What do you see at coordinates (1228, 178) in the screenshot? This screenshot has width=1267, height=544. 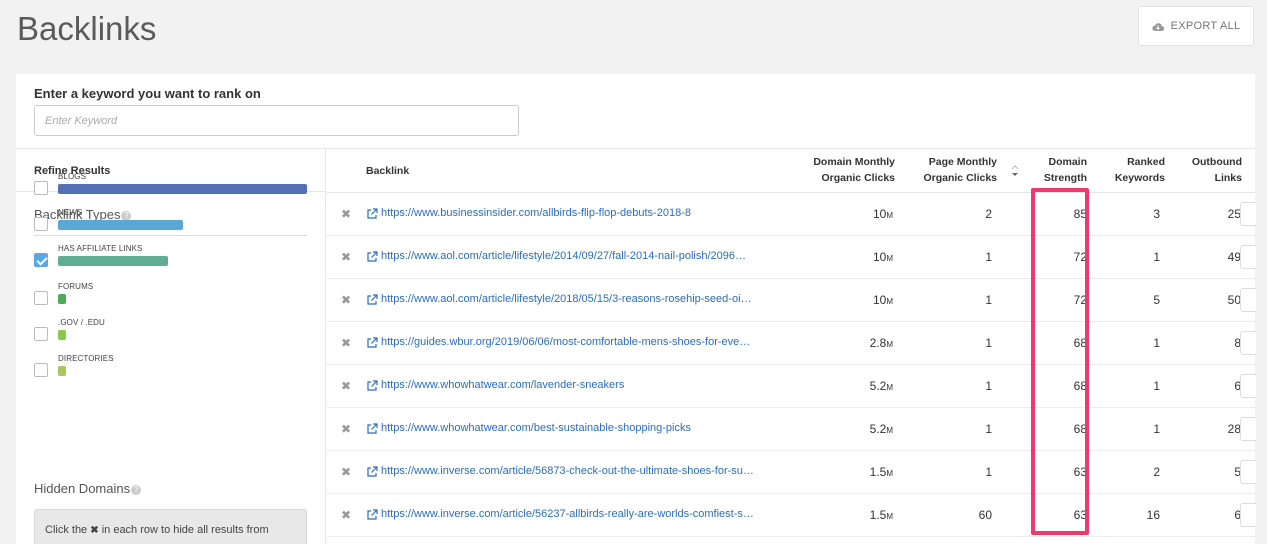 I see `column-header-line: Links` at bounding box center [1228, 178].